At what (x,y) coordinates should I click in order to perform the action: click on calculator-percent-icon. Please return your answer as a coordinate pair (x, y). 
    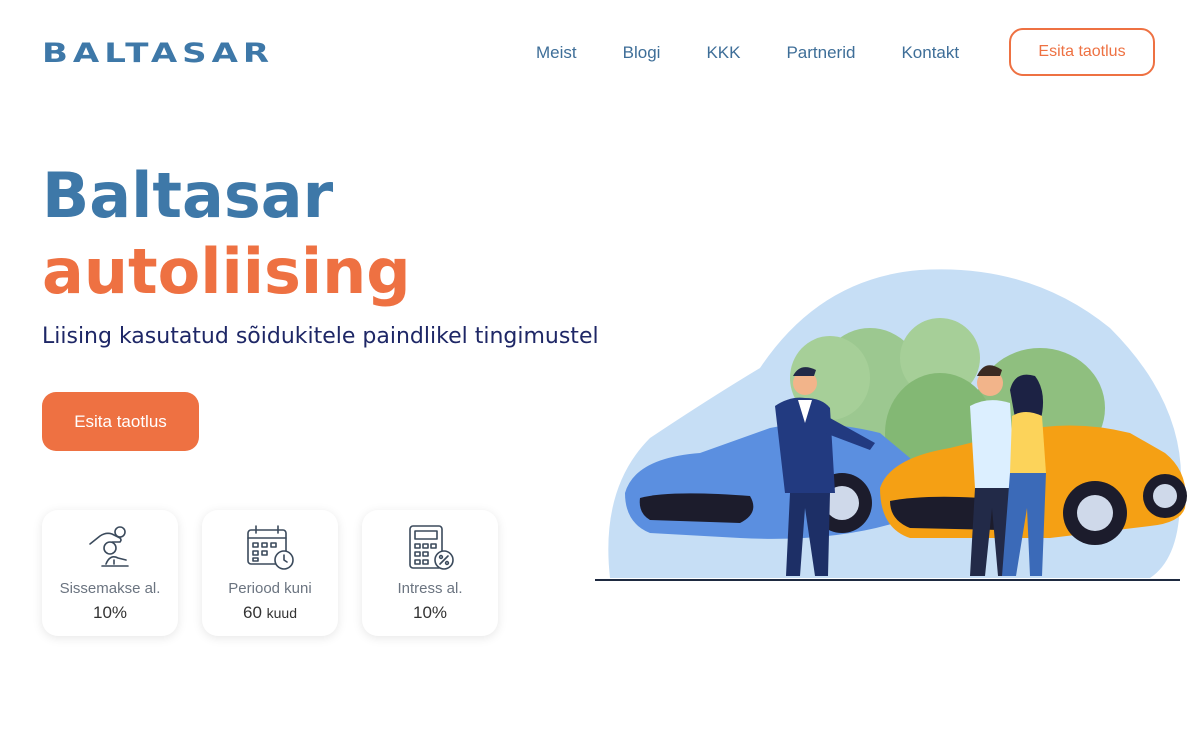
    Looking at the image, I should click on (431, 547).